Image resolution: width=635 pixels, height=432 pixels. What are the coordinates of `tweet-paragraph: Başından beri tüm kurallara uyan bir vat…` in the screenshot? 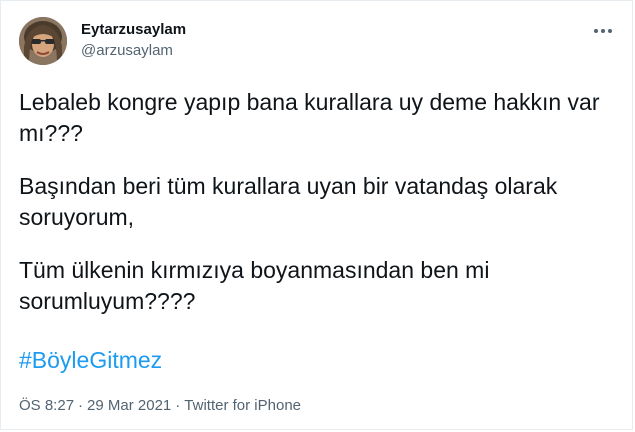 It's located at (288, 201).